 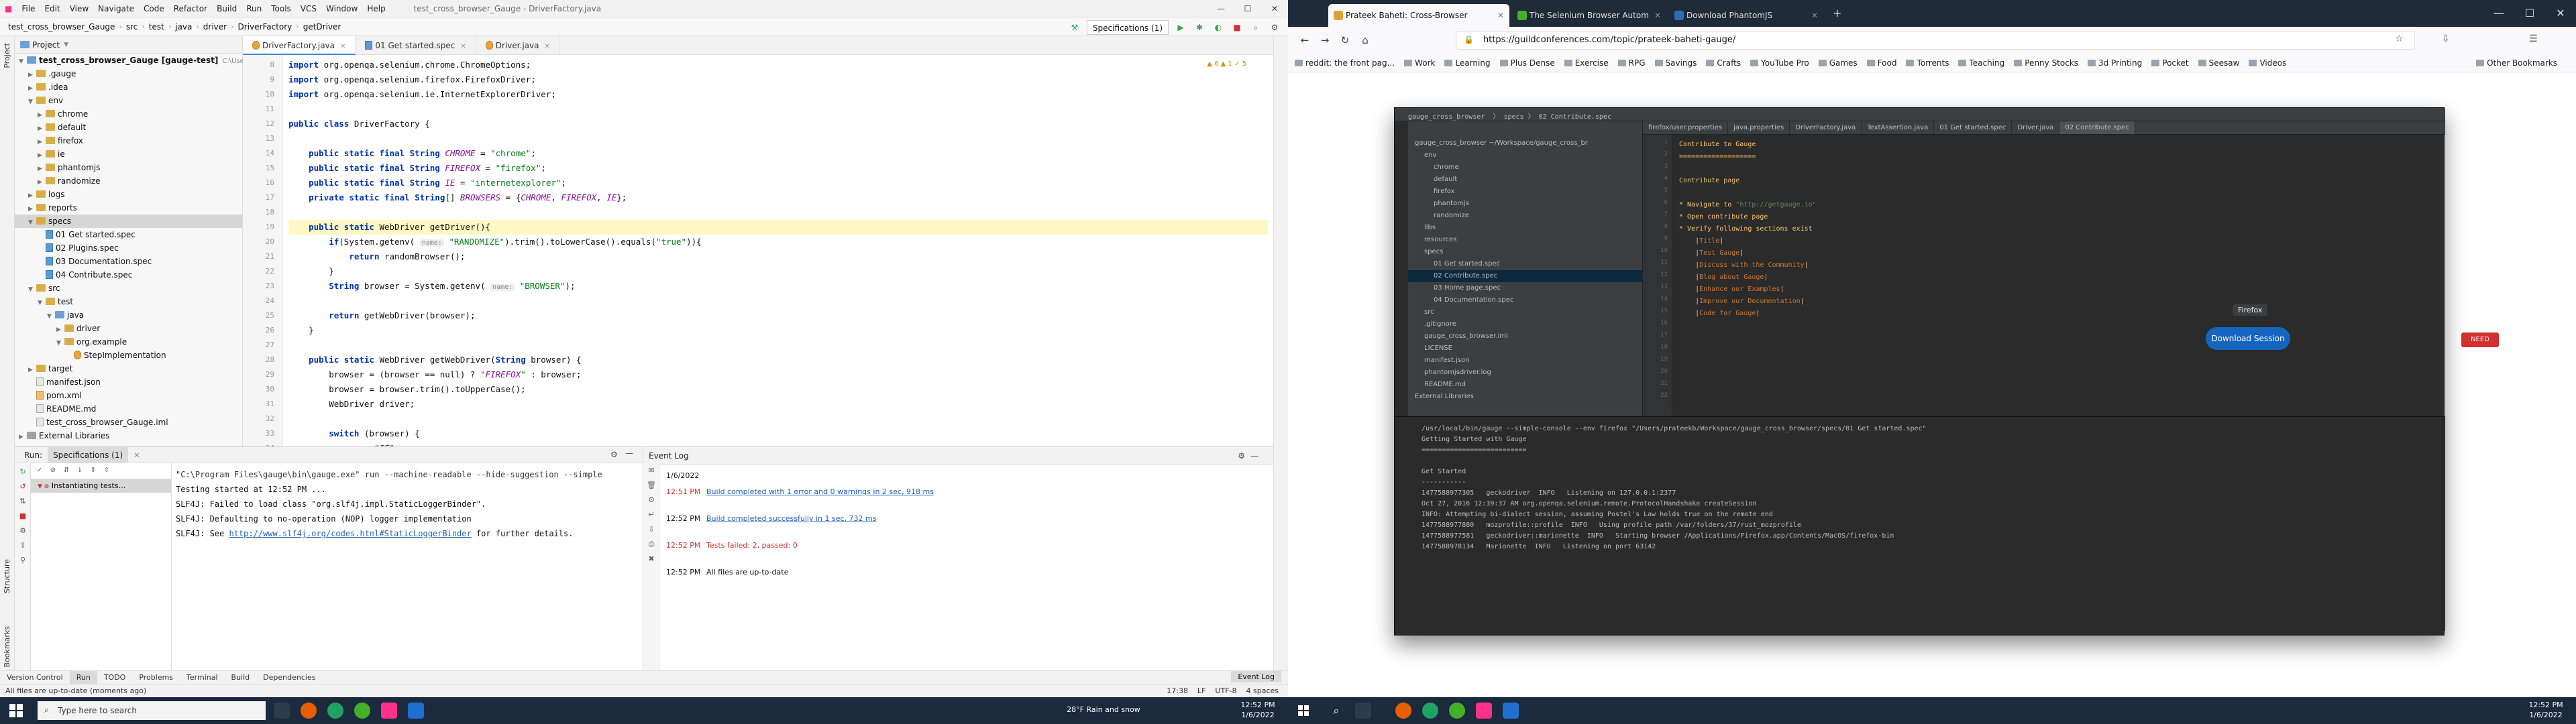 What do you see at coordinates (651, 531) in the screenshot?
I see `scroll-end-icon: ⇩` at bounding box center [651, 531].